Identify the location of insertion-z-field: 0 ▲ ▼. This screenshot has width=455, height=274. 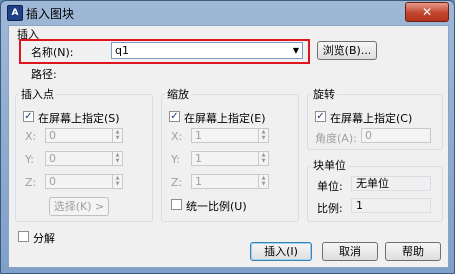
(84, 181).